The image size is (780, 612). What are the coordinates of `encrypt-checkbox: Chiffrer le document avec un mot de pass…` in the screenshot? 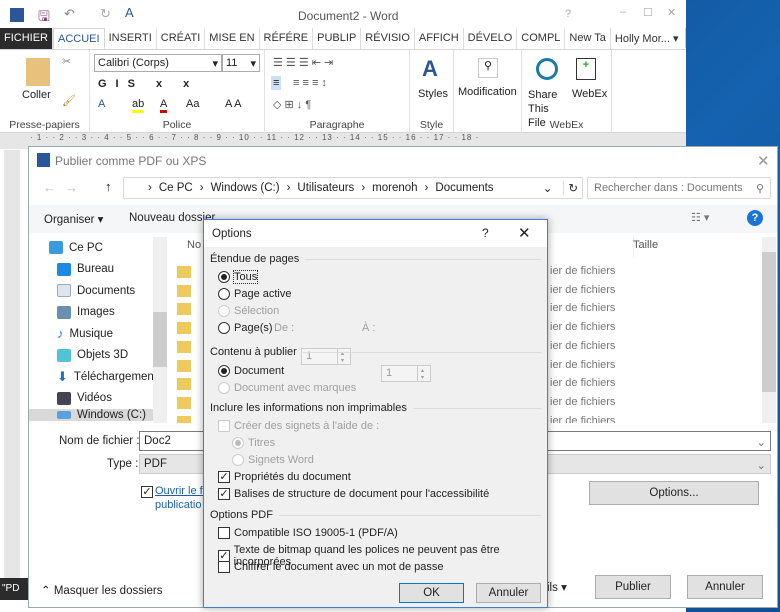 It's located at (331, 567).